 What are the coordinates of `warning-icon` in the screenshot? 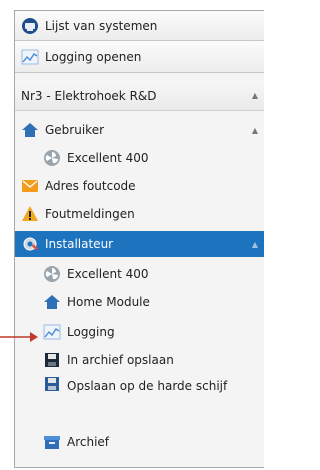 It's located at (30, 214).